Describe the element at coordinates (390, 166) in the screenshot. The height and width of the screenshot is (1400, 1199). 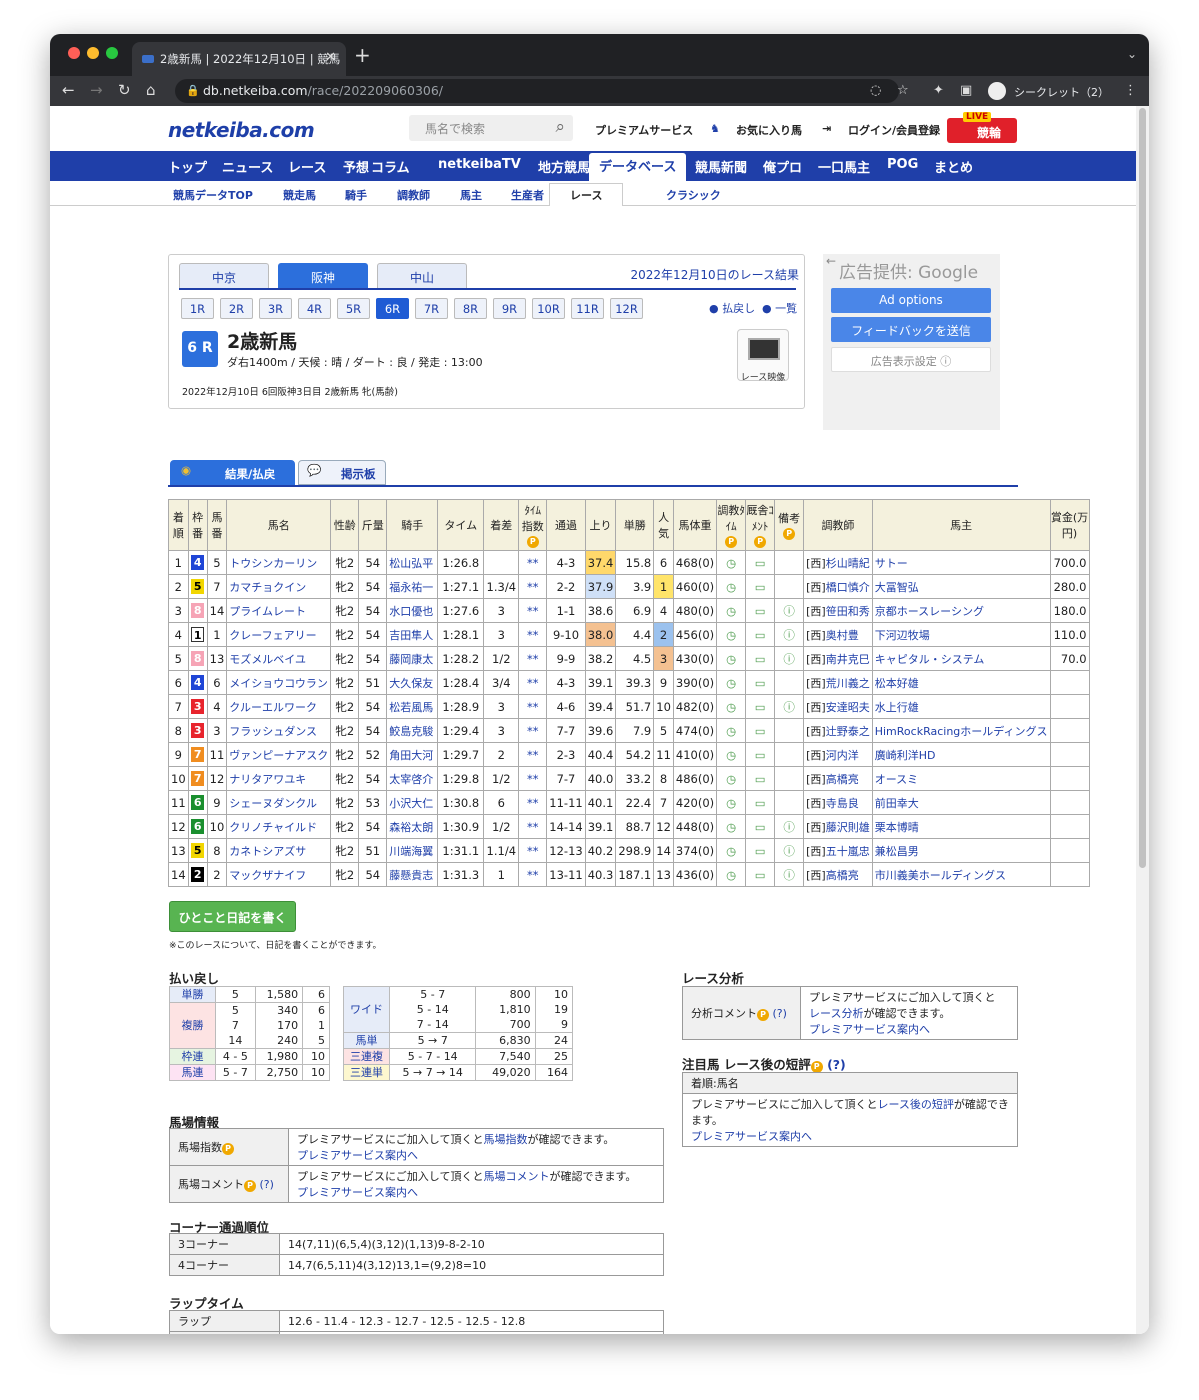
I see `mainnav-item: コラム` at that location.